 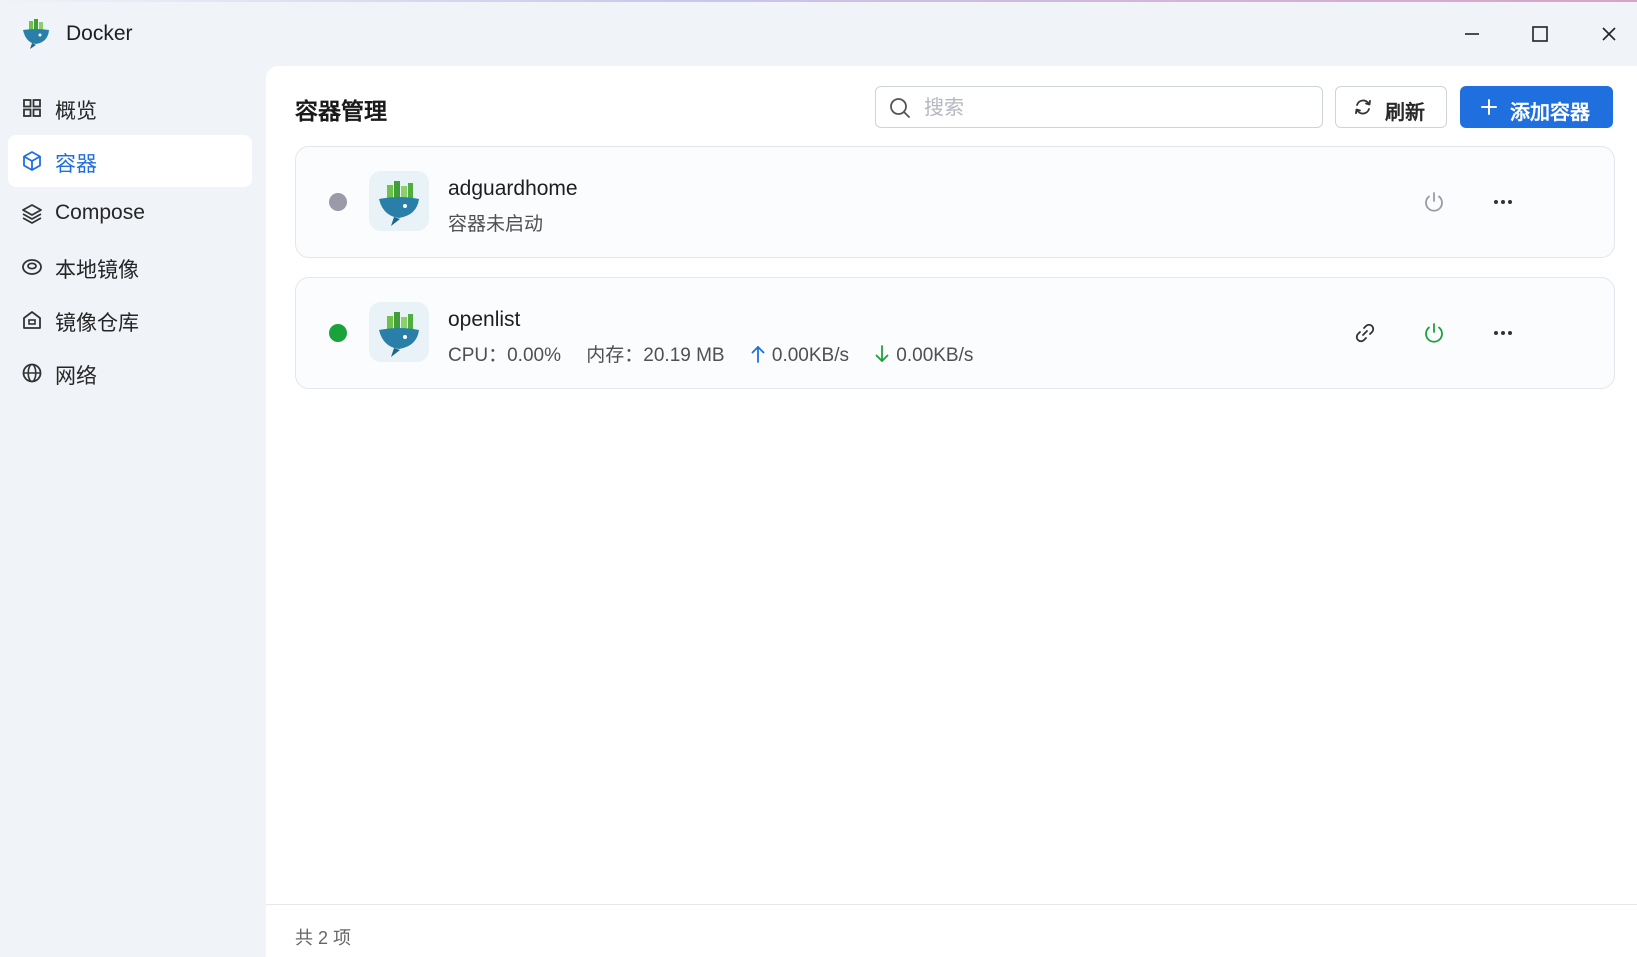 I want to click on container-name: openlist, so click(x=484, y=319).